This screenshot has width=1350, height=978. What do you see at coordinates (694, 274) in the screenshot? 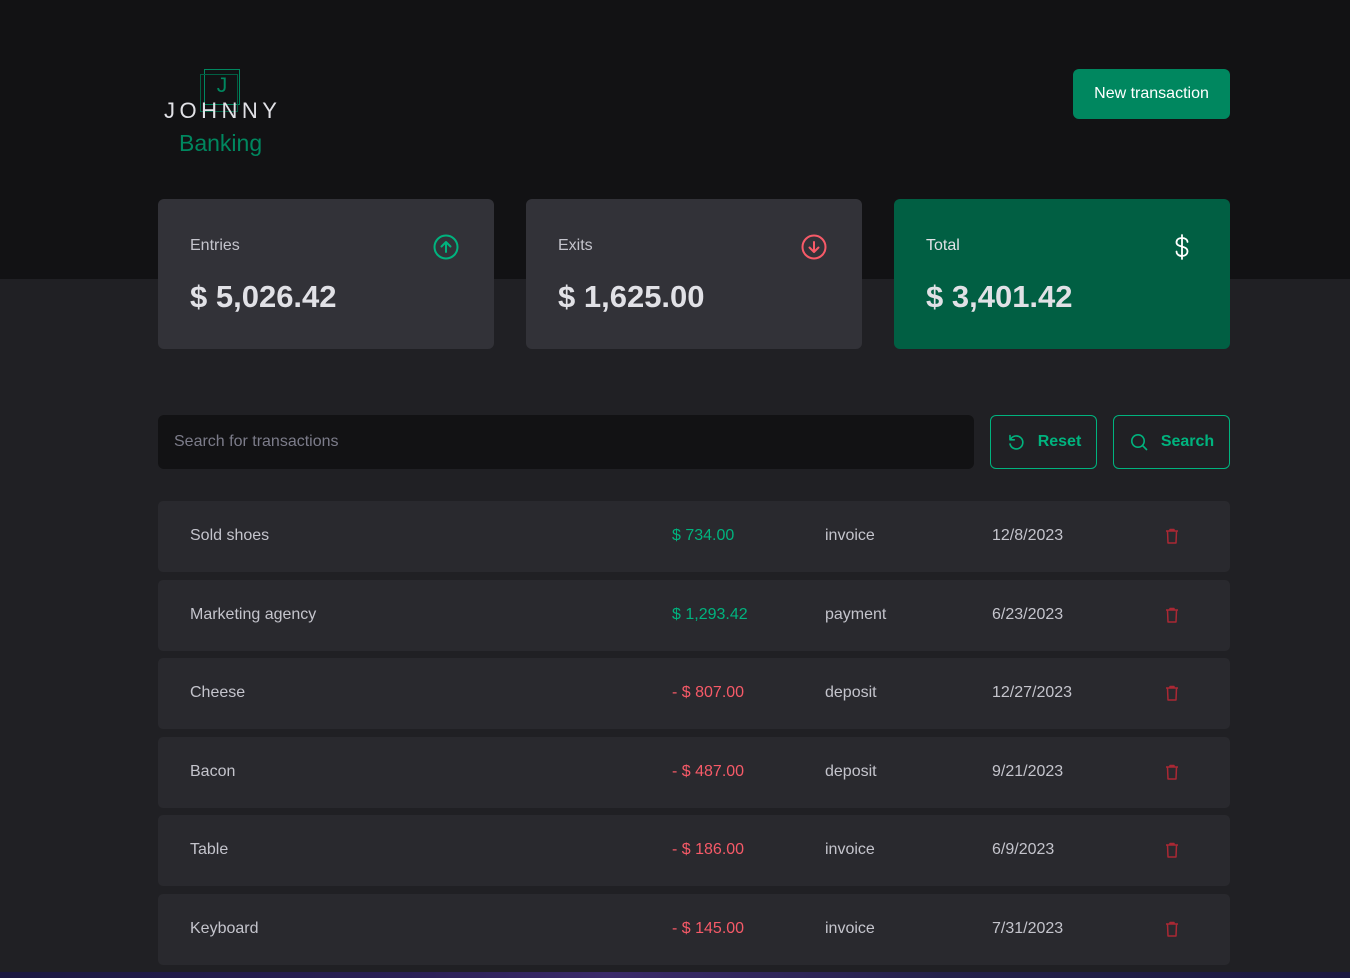
I see `summary-card-exits: Exits $ 1,625.00` at bounding box center [694, 274].